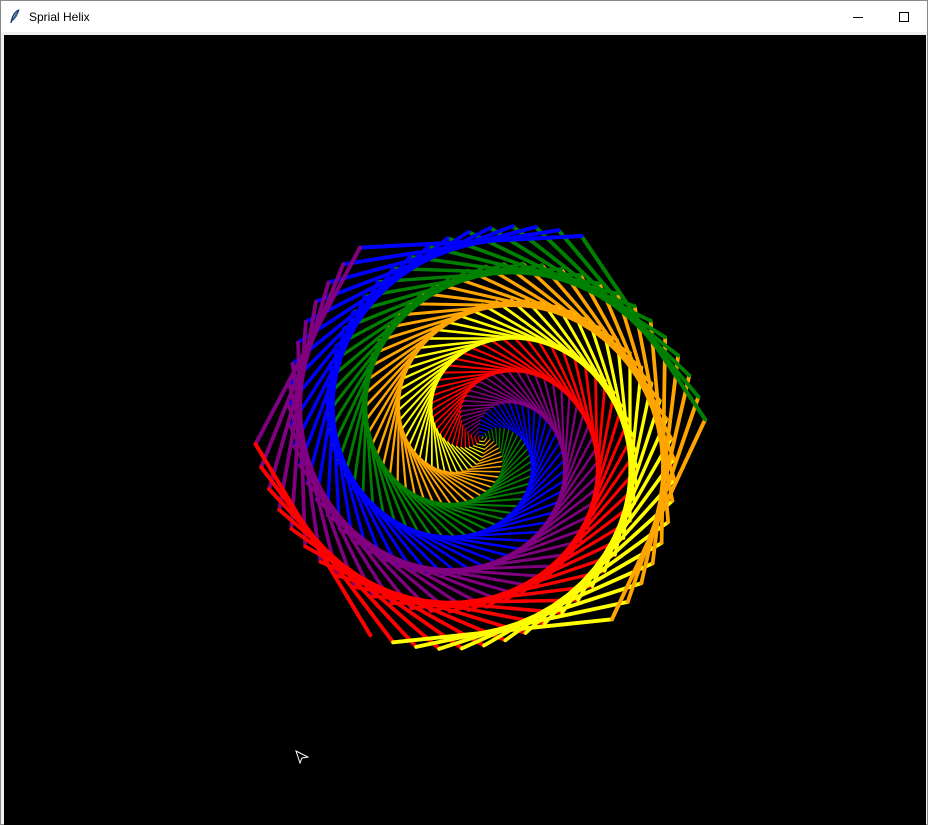 Image resolution: width=928 pixels, height=825 pixels. What do you see at coordinates (464, 16) in the screenshot?
I see `title-bar: Sprial Helix` at bounding box center [464, 16].